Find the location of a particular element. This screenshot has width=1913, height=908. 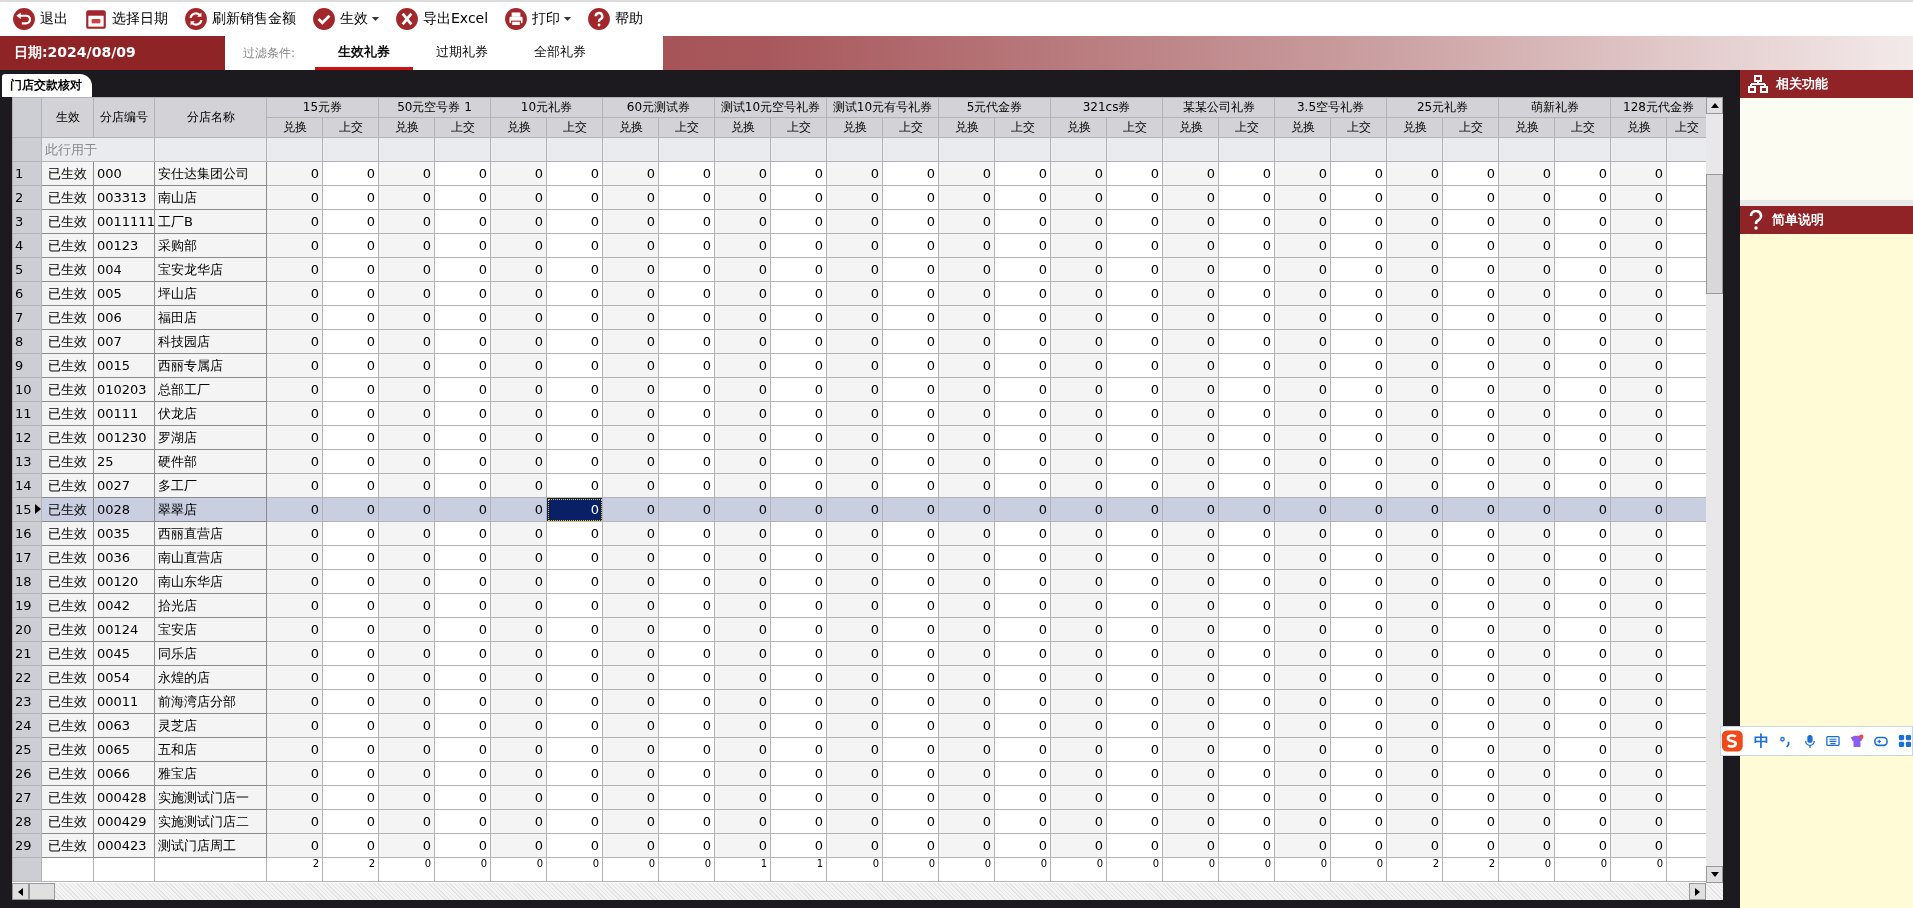

table-cell: 翠翠店 is located at coordinates (210, 509).